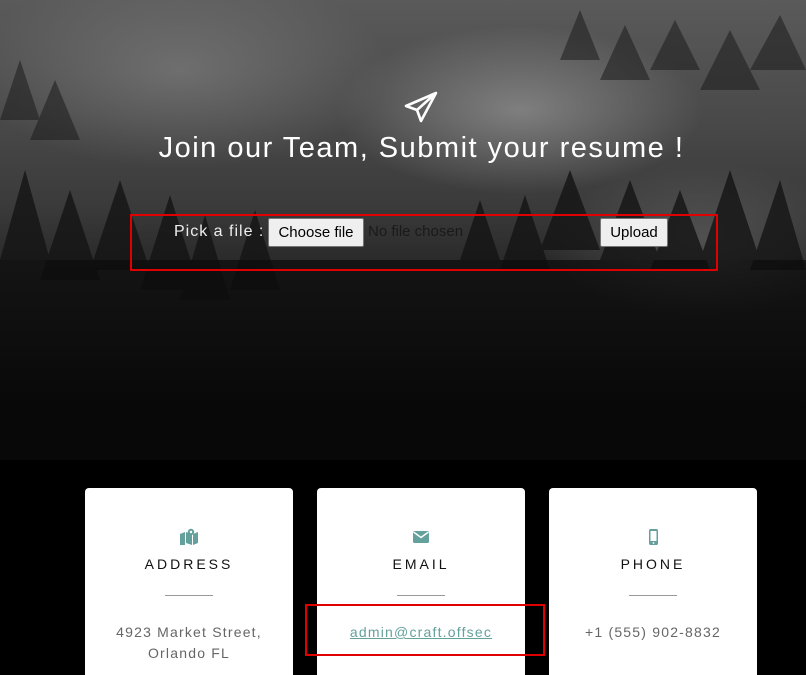 The height and width of the screenshot is (675, 806). Describe the element at coordinates (421, 537) in the screenshot. I see `envelope-icon` at that location.